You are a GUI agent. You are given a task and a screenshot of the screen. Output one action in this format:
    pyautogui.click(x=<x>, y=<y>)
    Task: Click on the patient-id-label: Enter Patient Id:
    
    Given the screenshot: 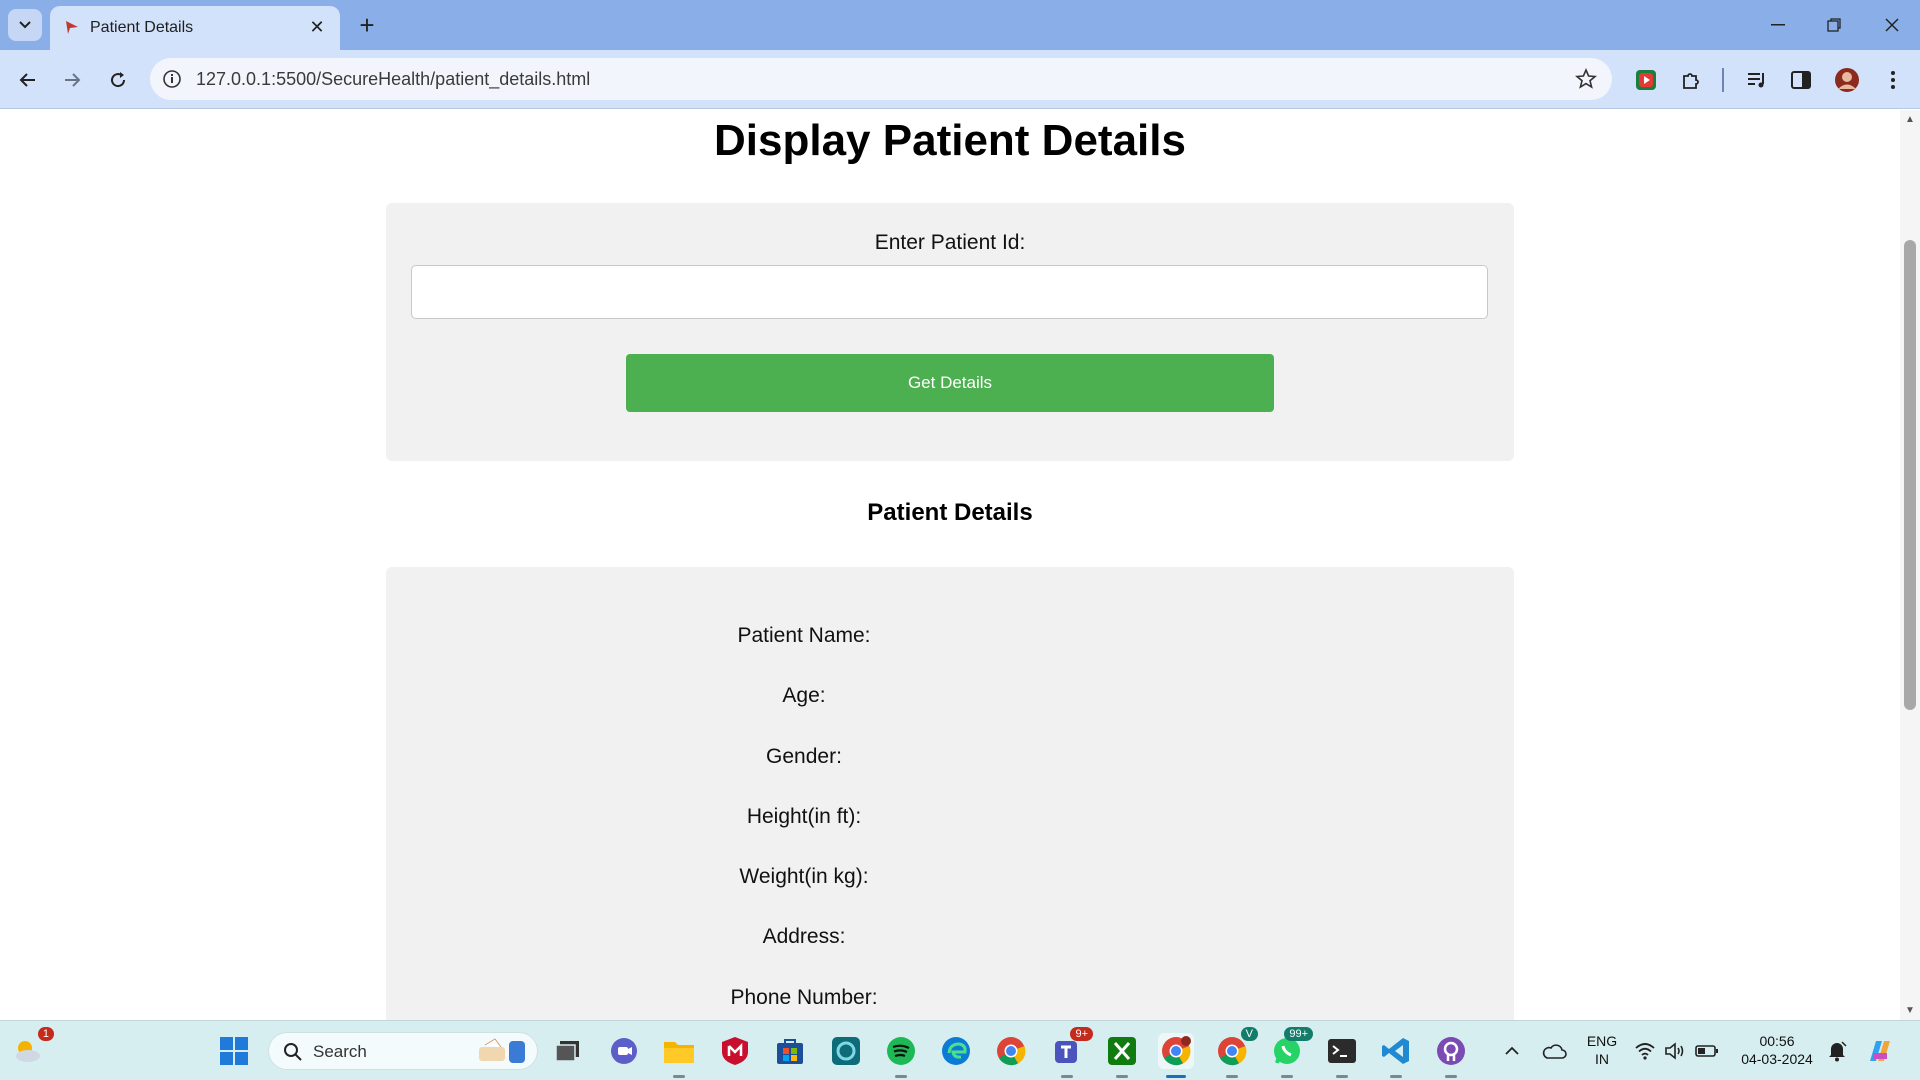 What is the action you would take?
    pyautogui.click(x=950, y=242)
    